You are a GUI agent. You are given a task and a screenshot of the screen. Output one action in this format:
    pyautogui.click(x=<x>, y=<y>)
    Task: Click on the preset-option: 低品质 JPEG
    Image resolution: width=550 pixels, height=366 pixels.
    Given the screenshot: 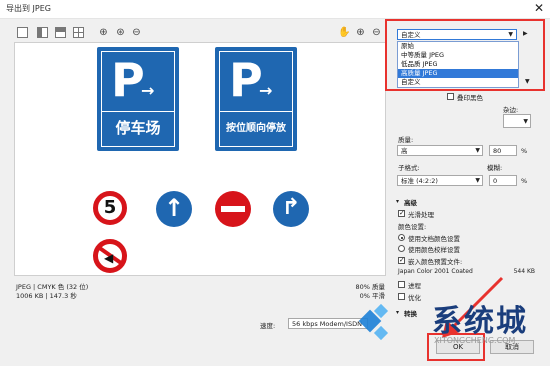 What is the action you would take?
    pyautogui.click(x=458, y=64)
    